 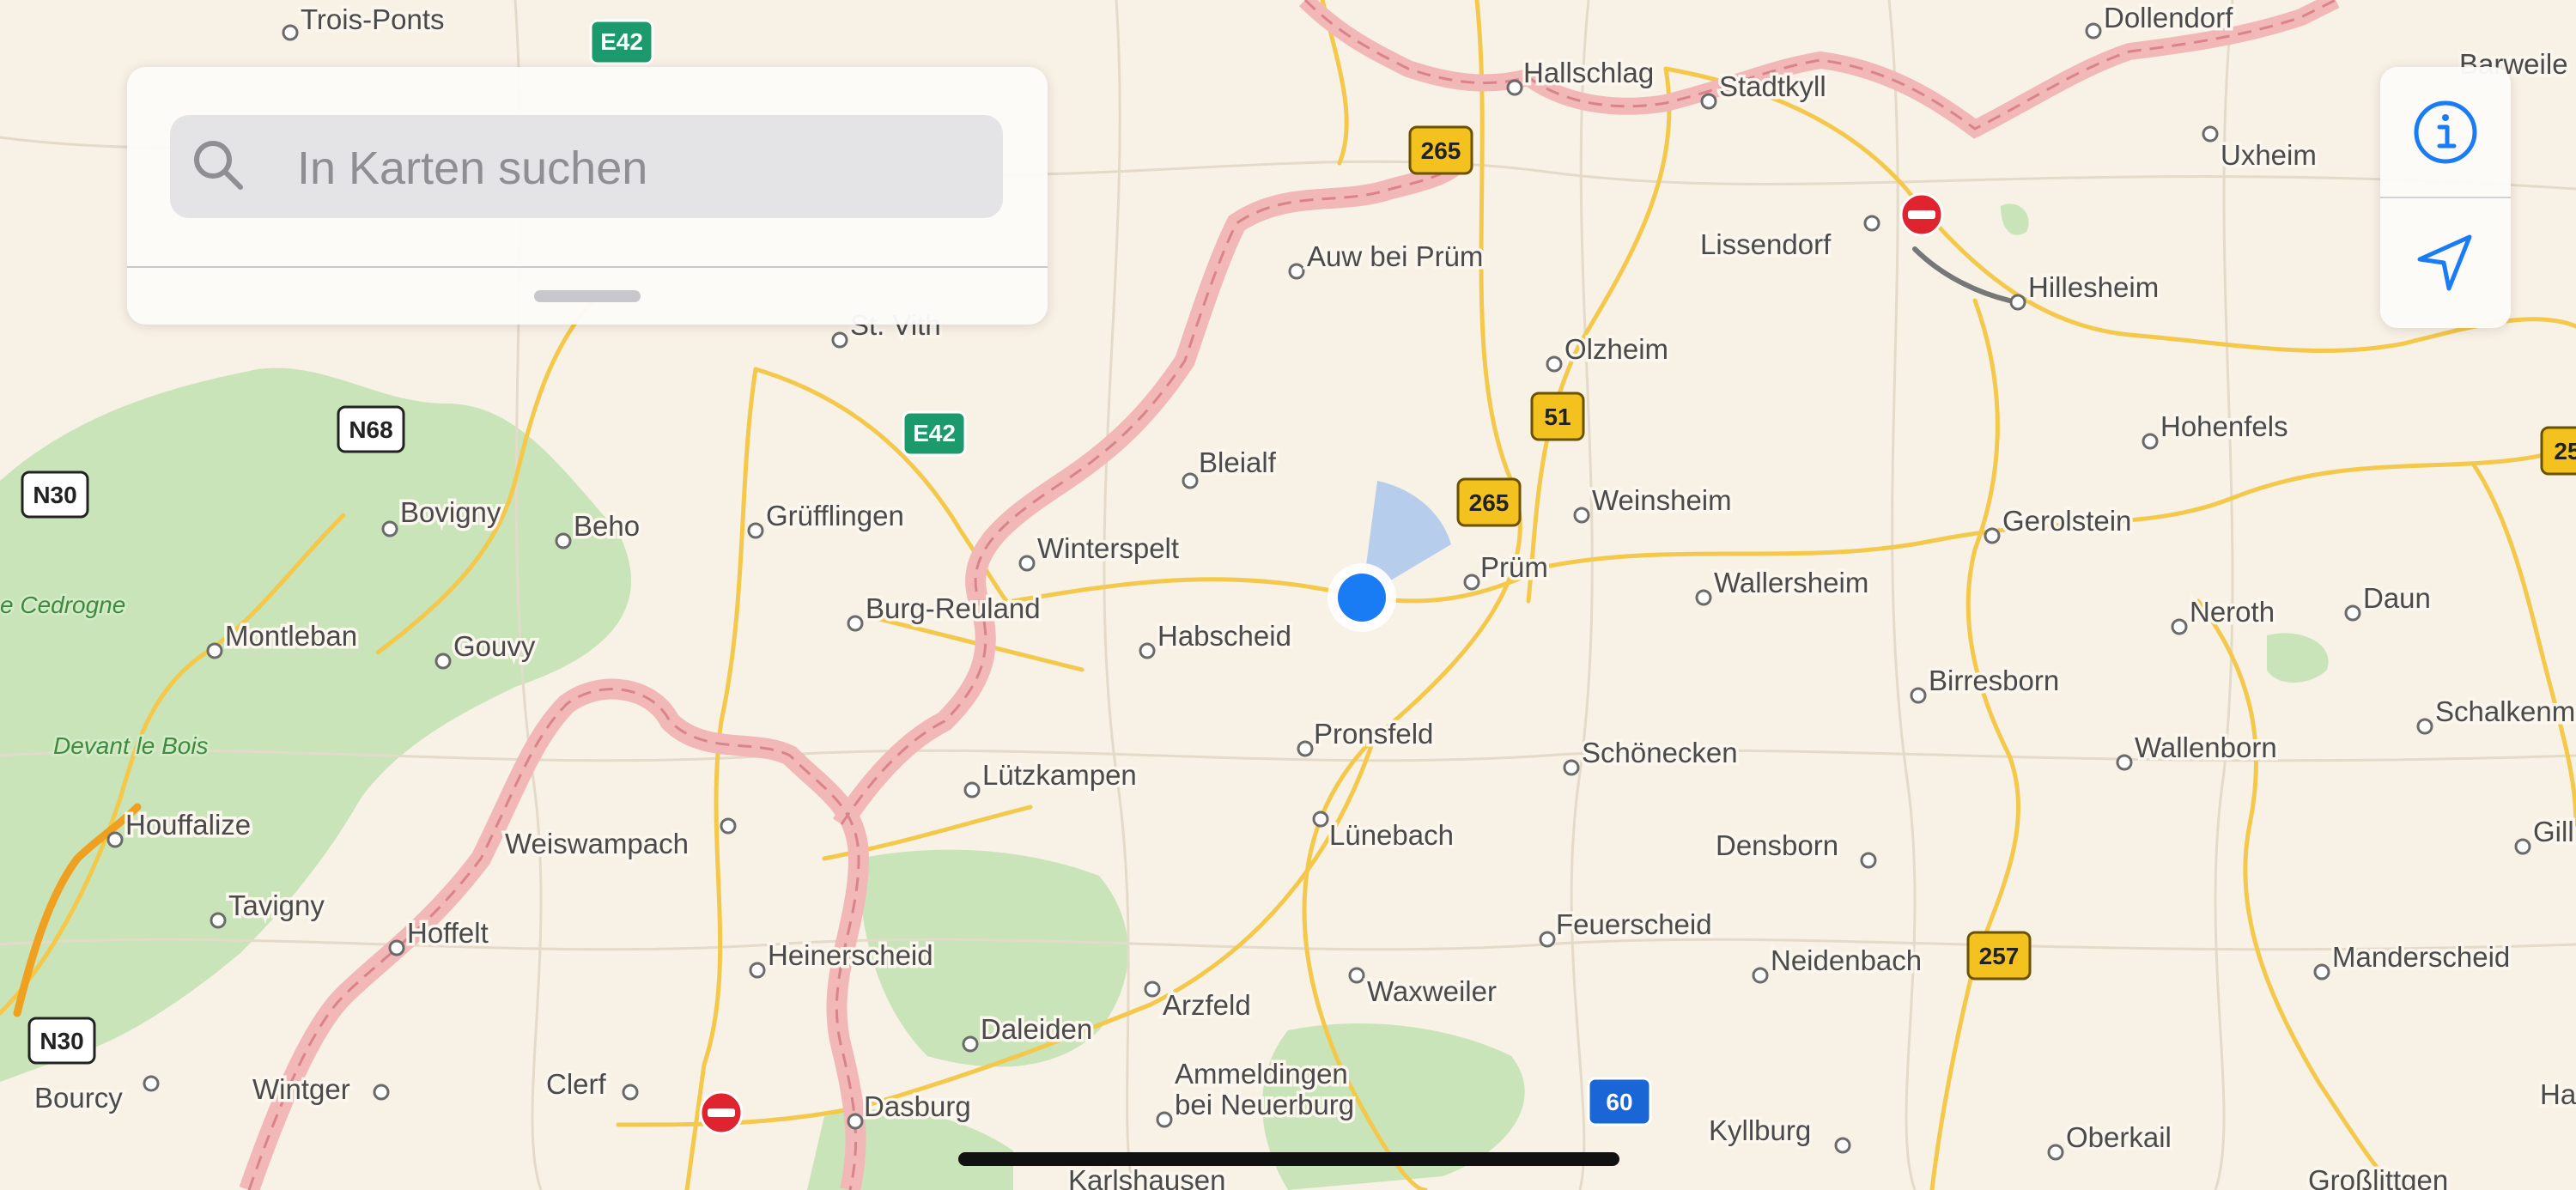 I want to click on city-label: Stadtkyll, so click(x=1772, y=86).